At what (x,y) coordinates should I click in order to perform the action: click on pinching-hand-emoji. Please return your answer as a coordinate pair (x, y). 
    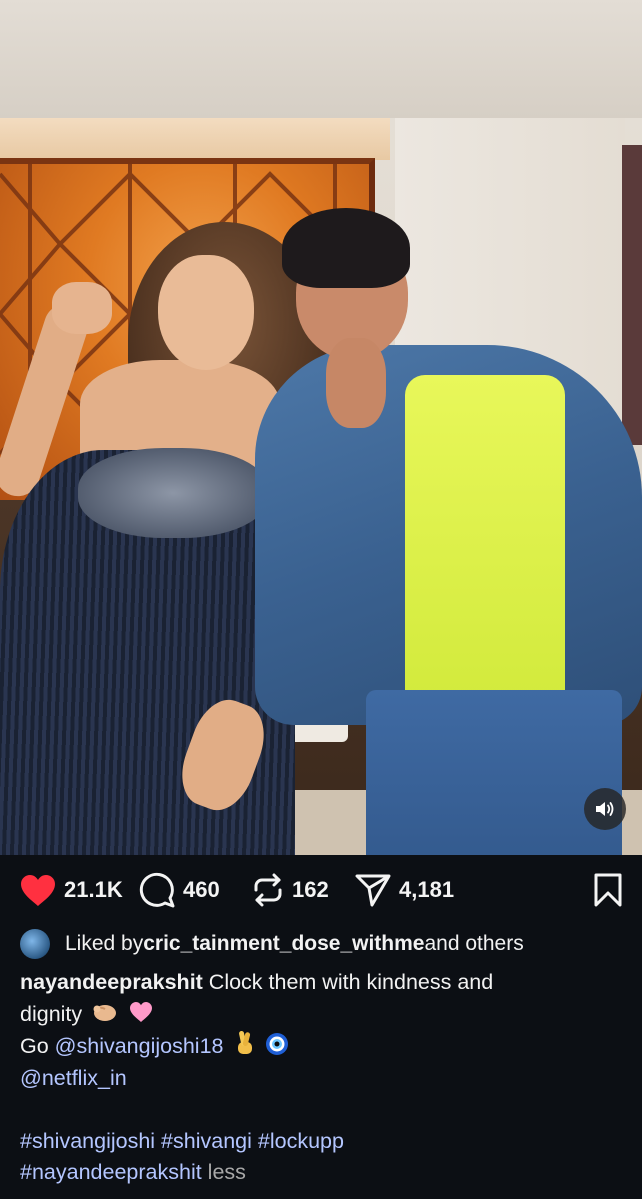
    Looking at the image, I should click on (105, 1012).